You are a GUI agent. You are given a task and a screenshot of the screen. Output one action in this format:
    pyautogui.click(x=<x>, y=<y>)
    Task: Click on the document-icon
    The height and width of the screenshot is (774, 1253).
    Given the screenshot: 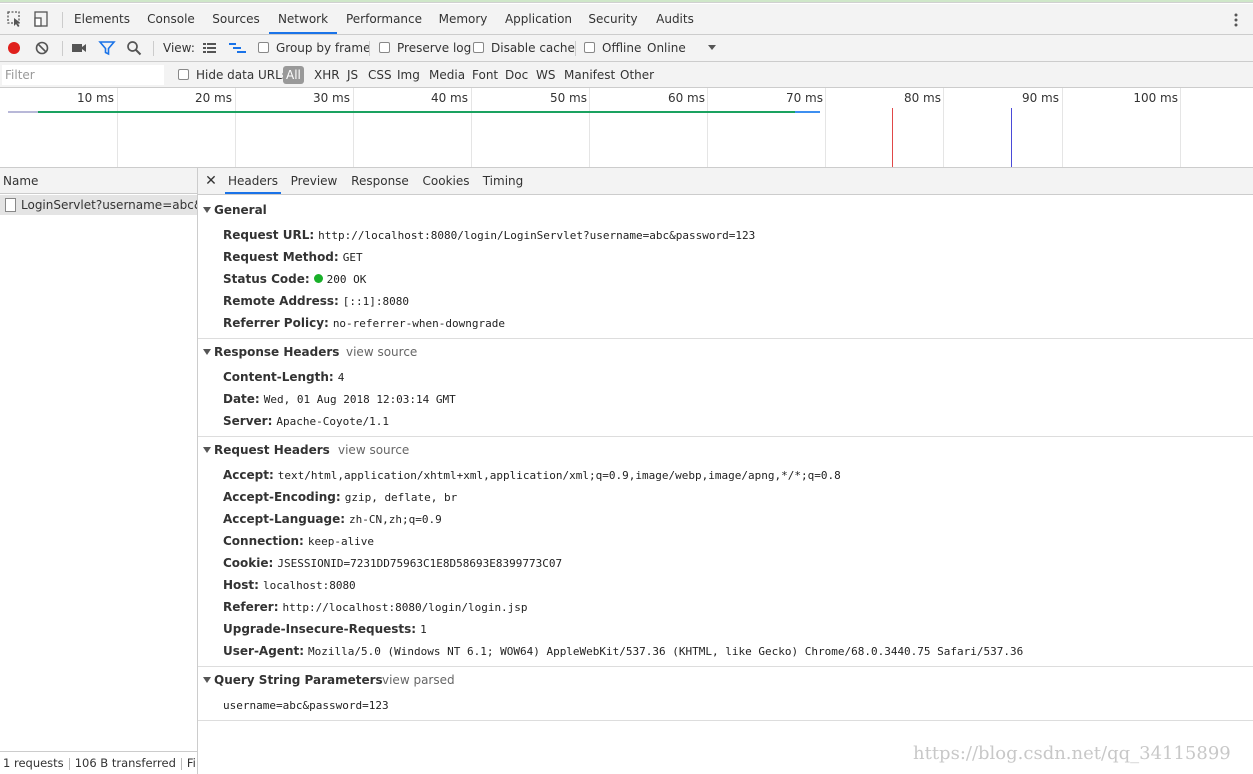 What is the action you would take?
    pyautogui.click(x=10, y=205)
    